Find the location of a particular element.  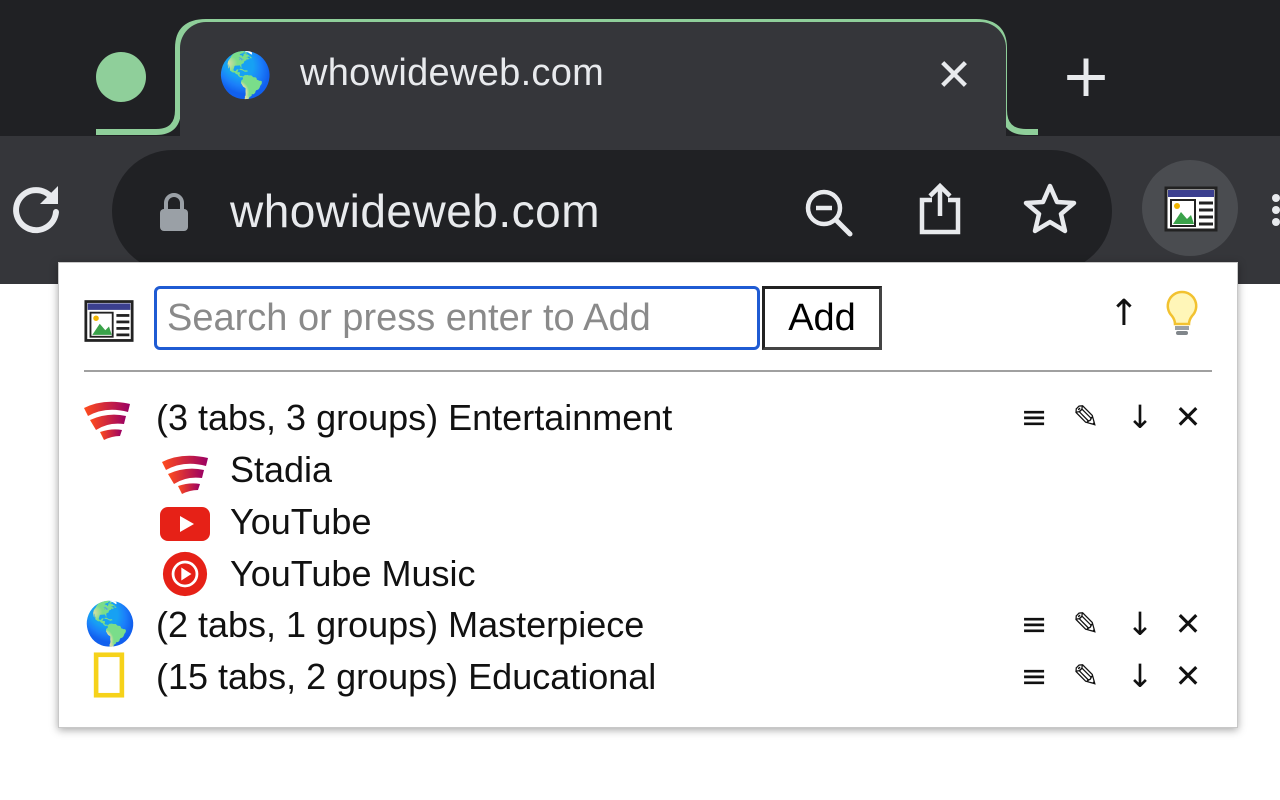

arrow-up-icon: ↑ is located at coordinates (1124, 314).